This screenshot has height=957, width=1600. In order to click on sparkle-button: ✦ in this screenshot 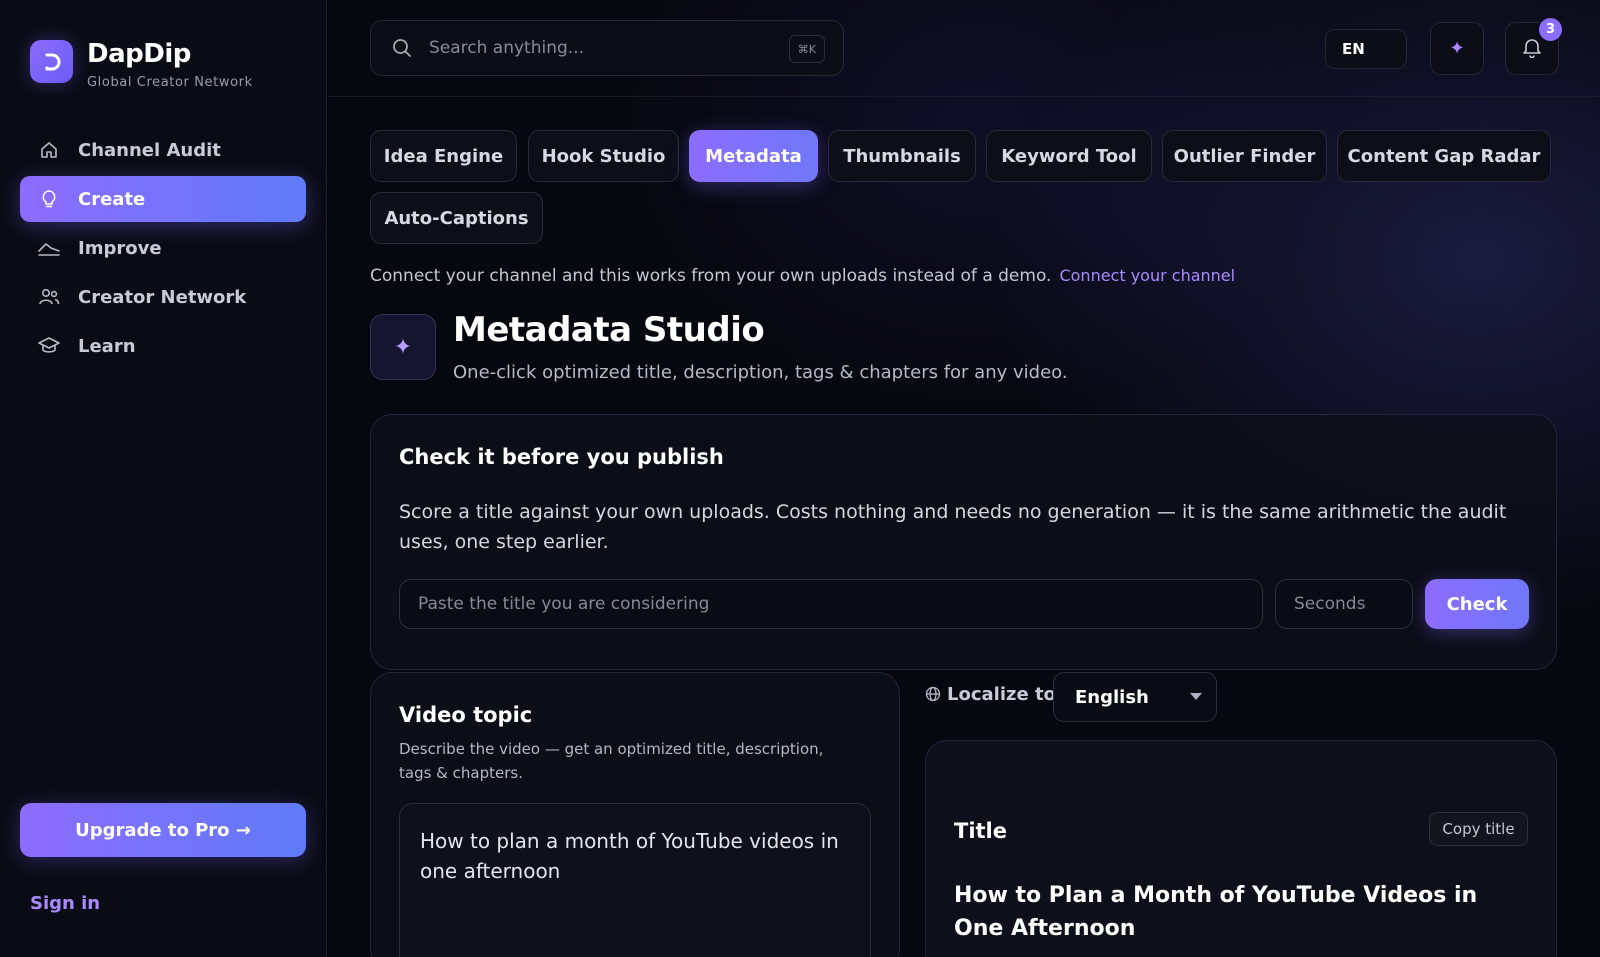, I will do `click(1457, 48)`.